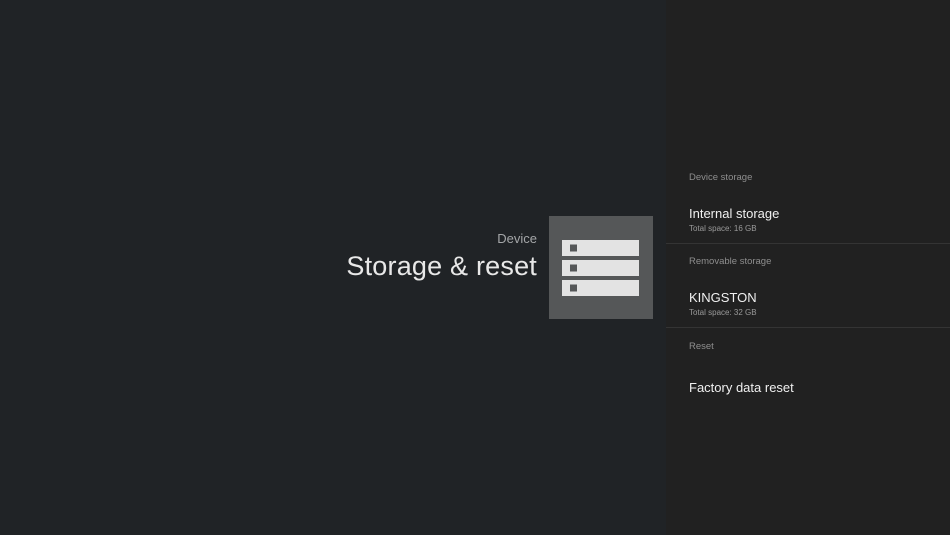  Describe the element at coordinates (741, 387) in the screenshot. I see `factory-data-reset-title: Factory data reset` at that location.